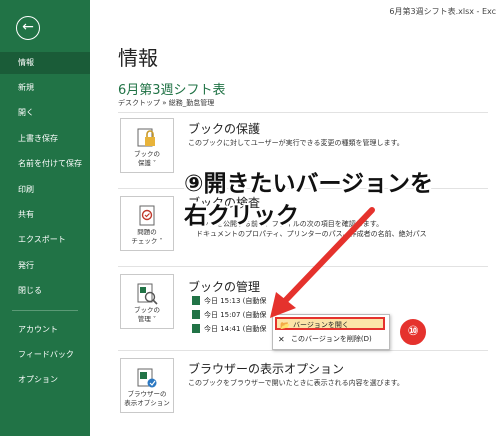  What do you see at coordinates (241, 216) in the screenshot?
I see `step9-callout-line2: 右クリック` at bounding box center [241, 216].